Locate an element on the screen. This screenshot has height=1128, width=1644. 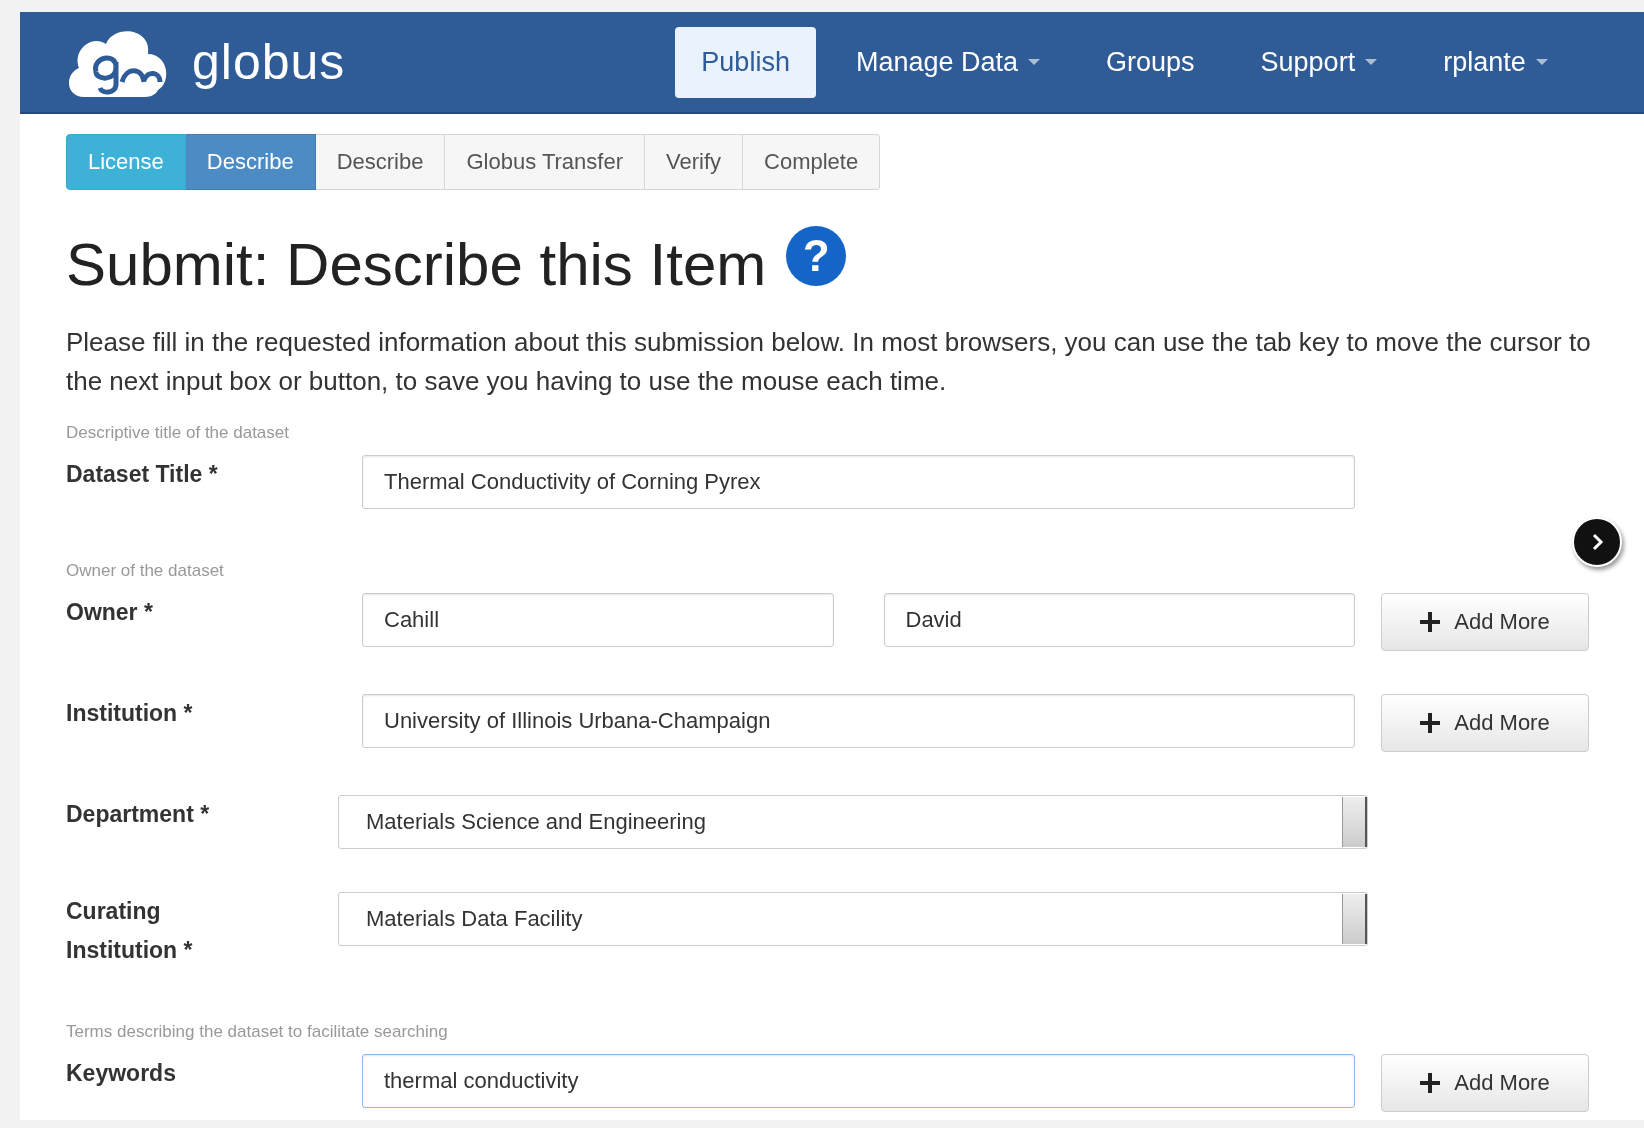
step-tab: Complete is located at coordinates (812, 162).